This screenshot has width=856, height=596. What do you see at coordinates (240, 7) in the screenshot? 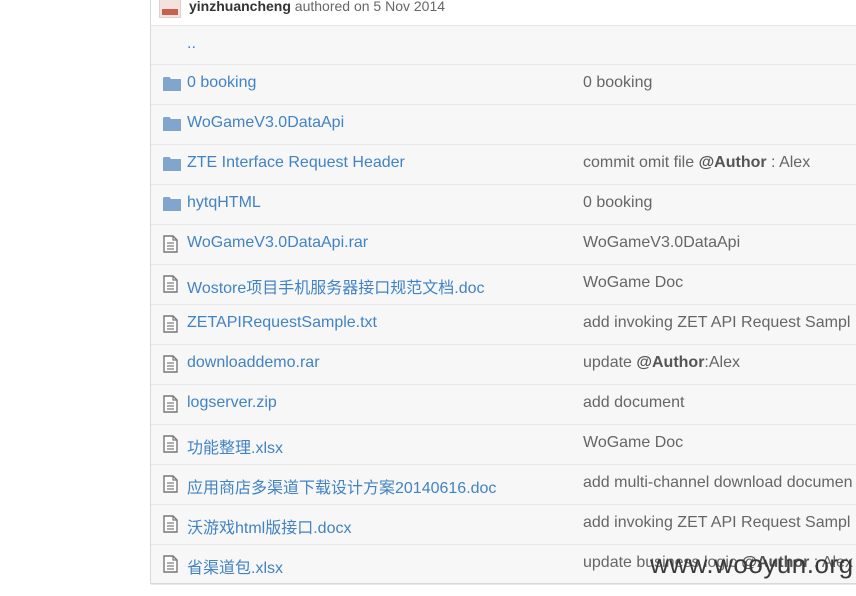
I see `commit-author: yinzhuancheng` at bounding box center [240, 7].